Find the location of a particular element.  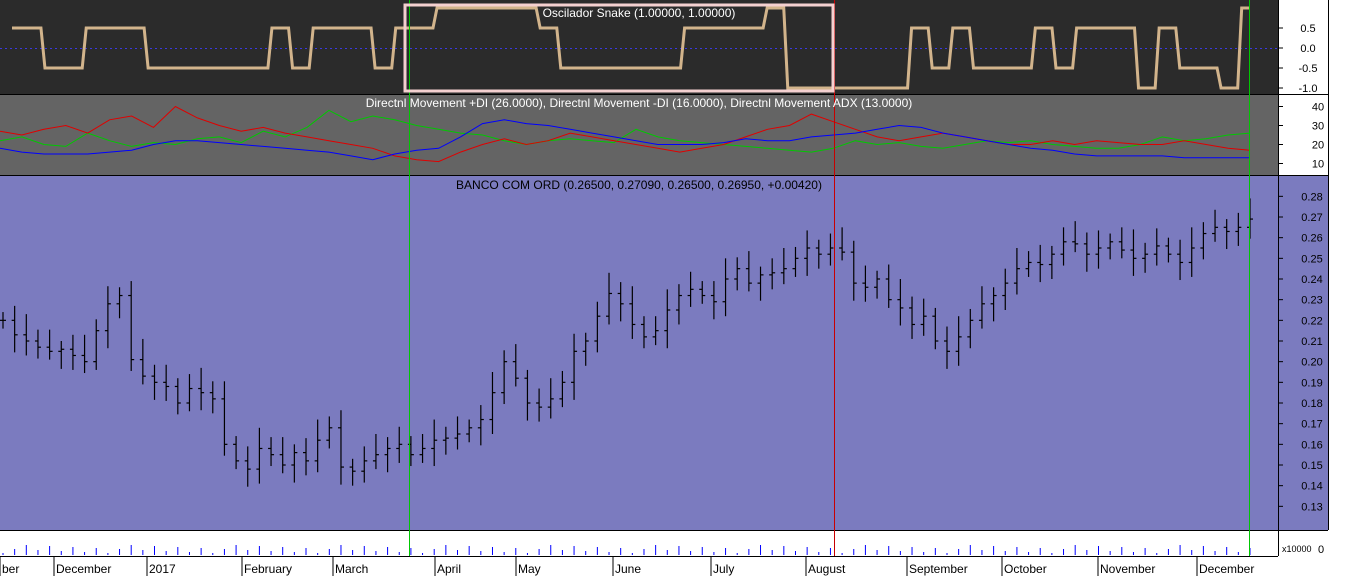

x-tick-label: July is located at coordinates (723, 569).